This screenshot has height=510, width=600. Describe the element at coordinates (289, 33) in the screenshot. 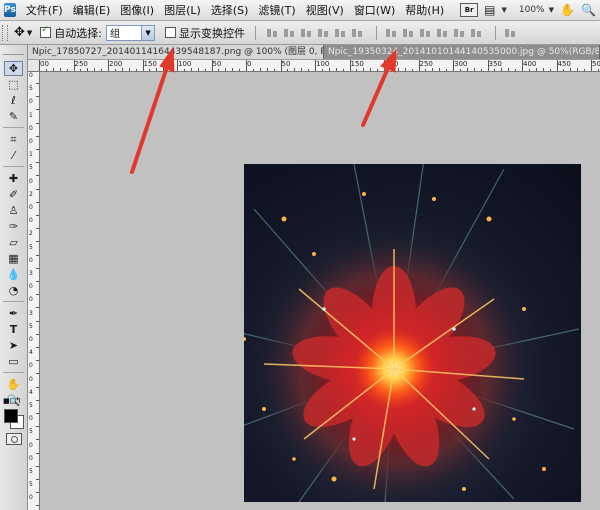

I see `align-vcenter-icon` at that location.